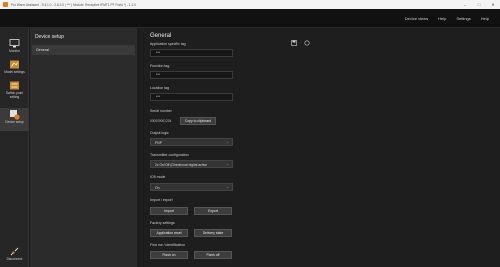 The image size is (500, 267). What do you see at coordinates (169, 211) in the screenshot?
I see `import-button: Import` at bounding box center [169, 211].